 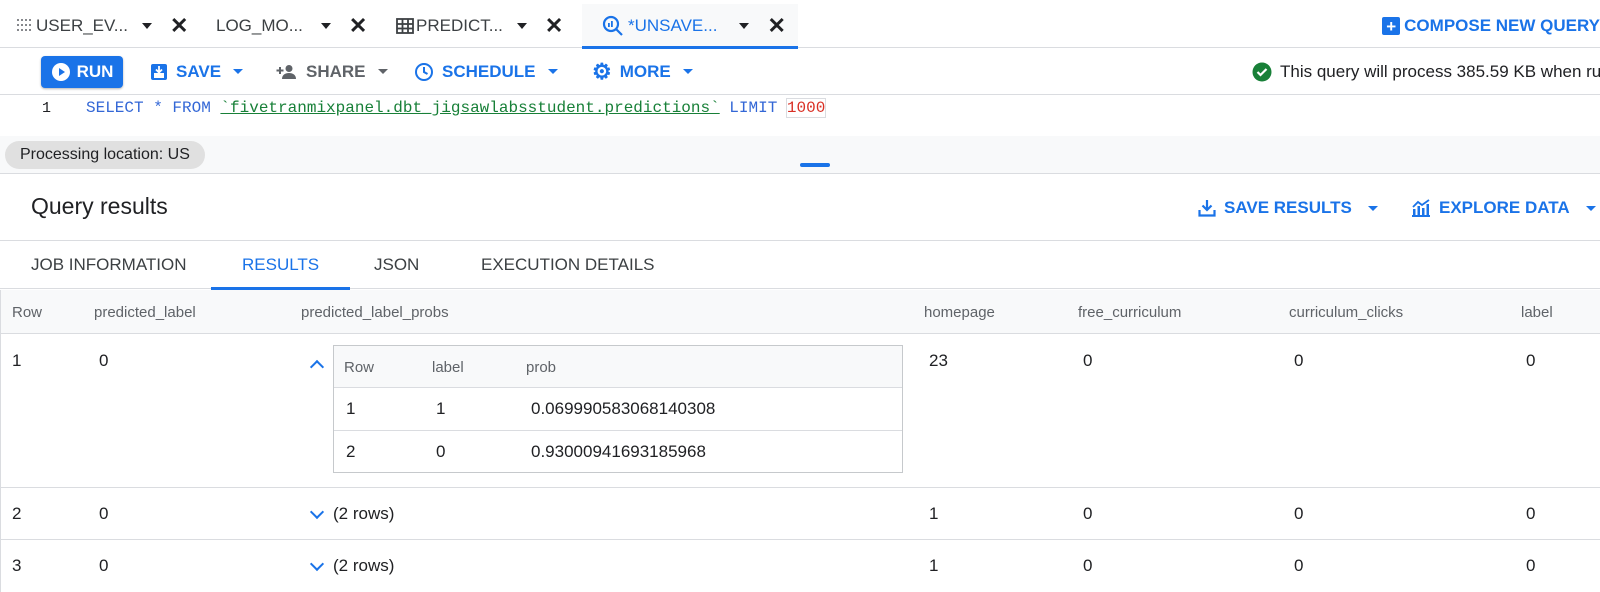 I want to click on more-label: MORE, so click(x=645, y=71).